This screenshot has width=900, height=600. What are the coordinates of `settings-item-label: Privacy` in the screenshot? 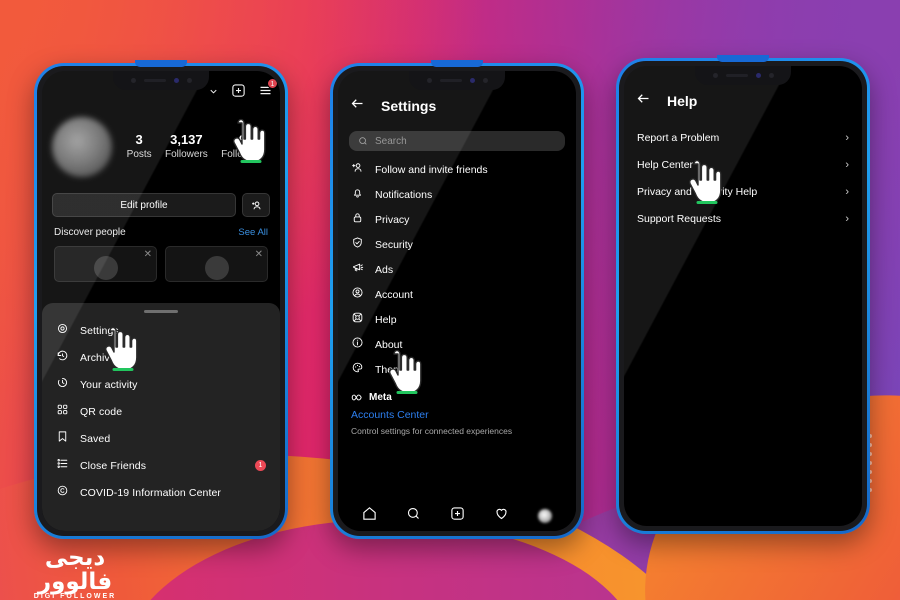 It's located at (392, 219).